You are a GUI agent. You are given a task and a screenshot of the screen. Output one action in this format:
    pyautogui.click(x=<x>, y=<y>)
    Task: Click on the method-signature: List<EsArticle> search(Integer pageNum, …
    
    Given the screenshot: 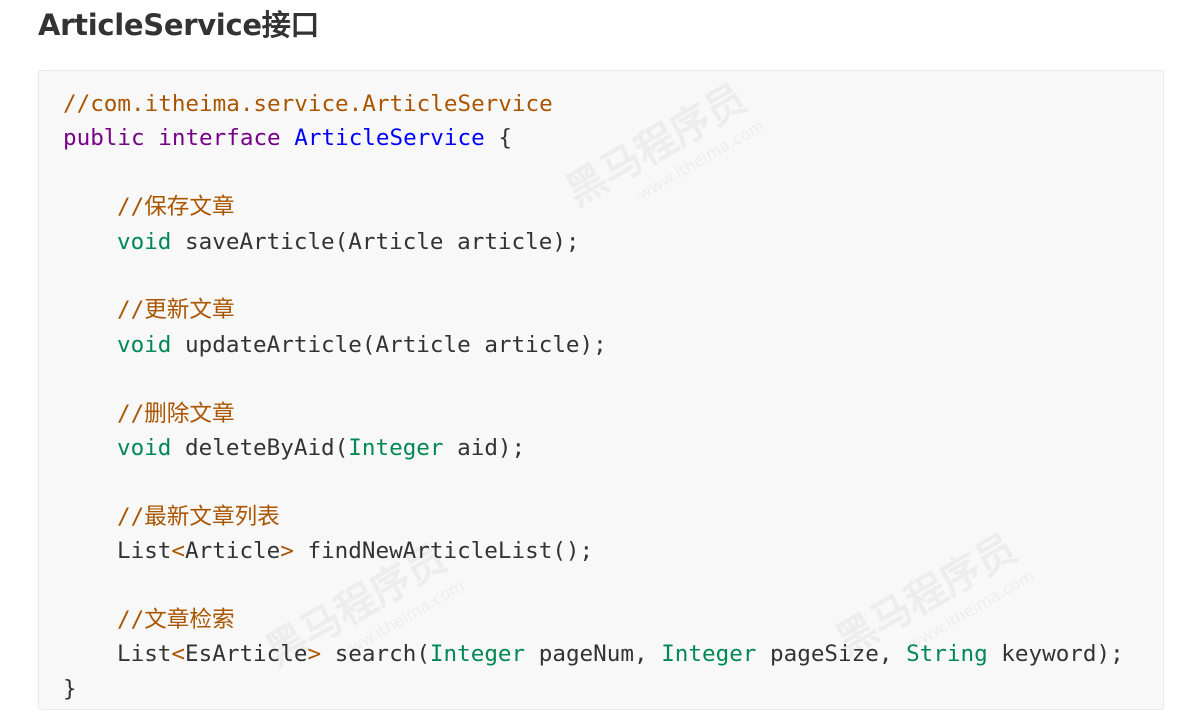 What is the action you would take?
    pyautogui.click(x=620, y=654)
    